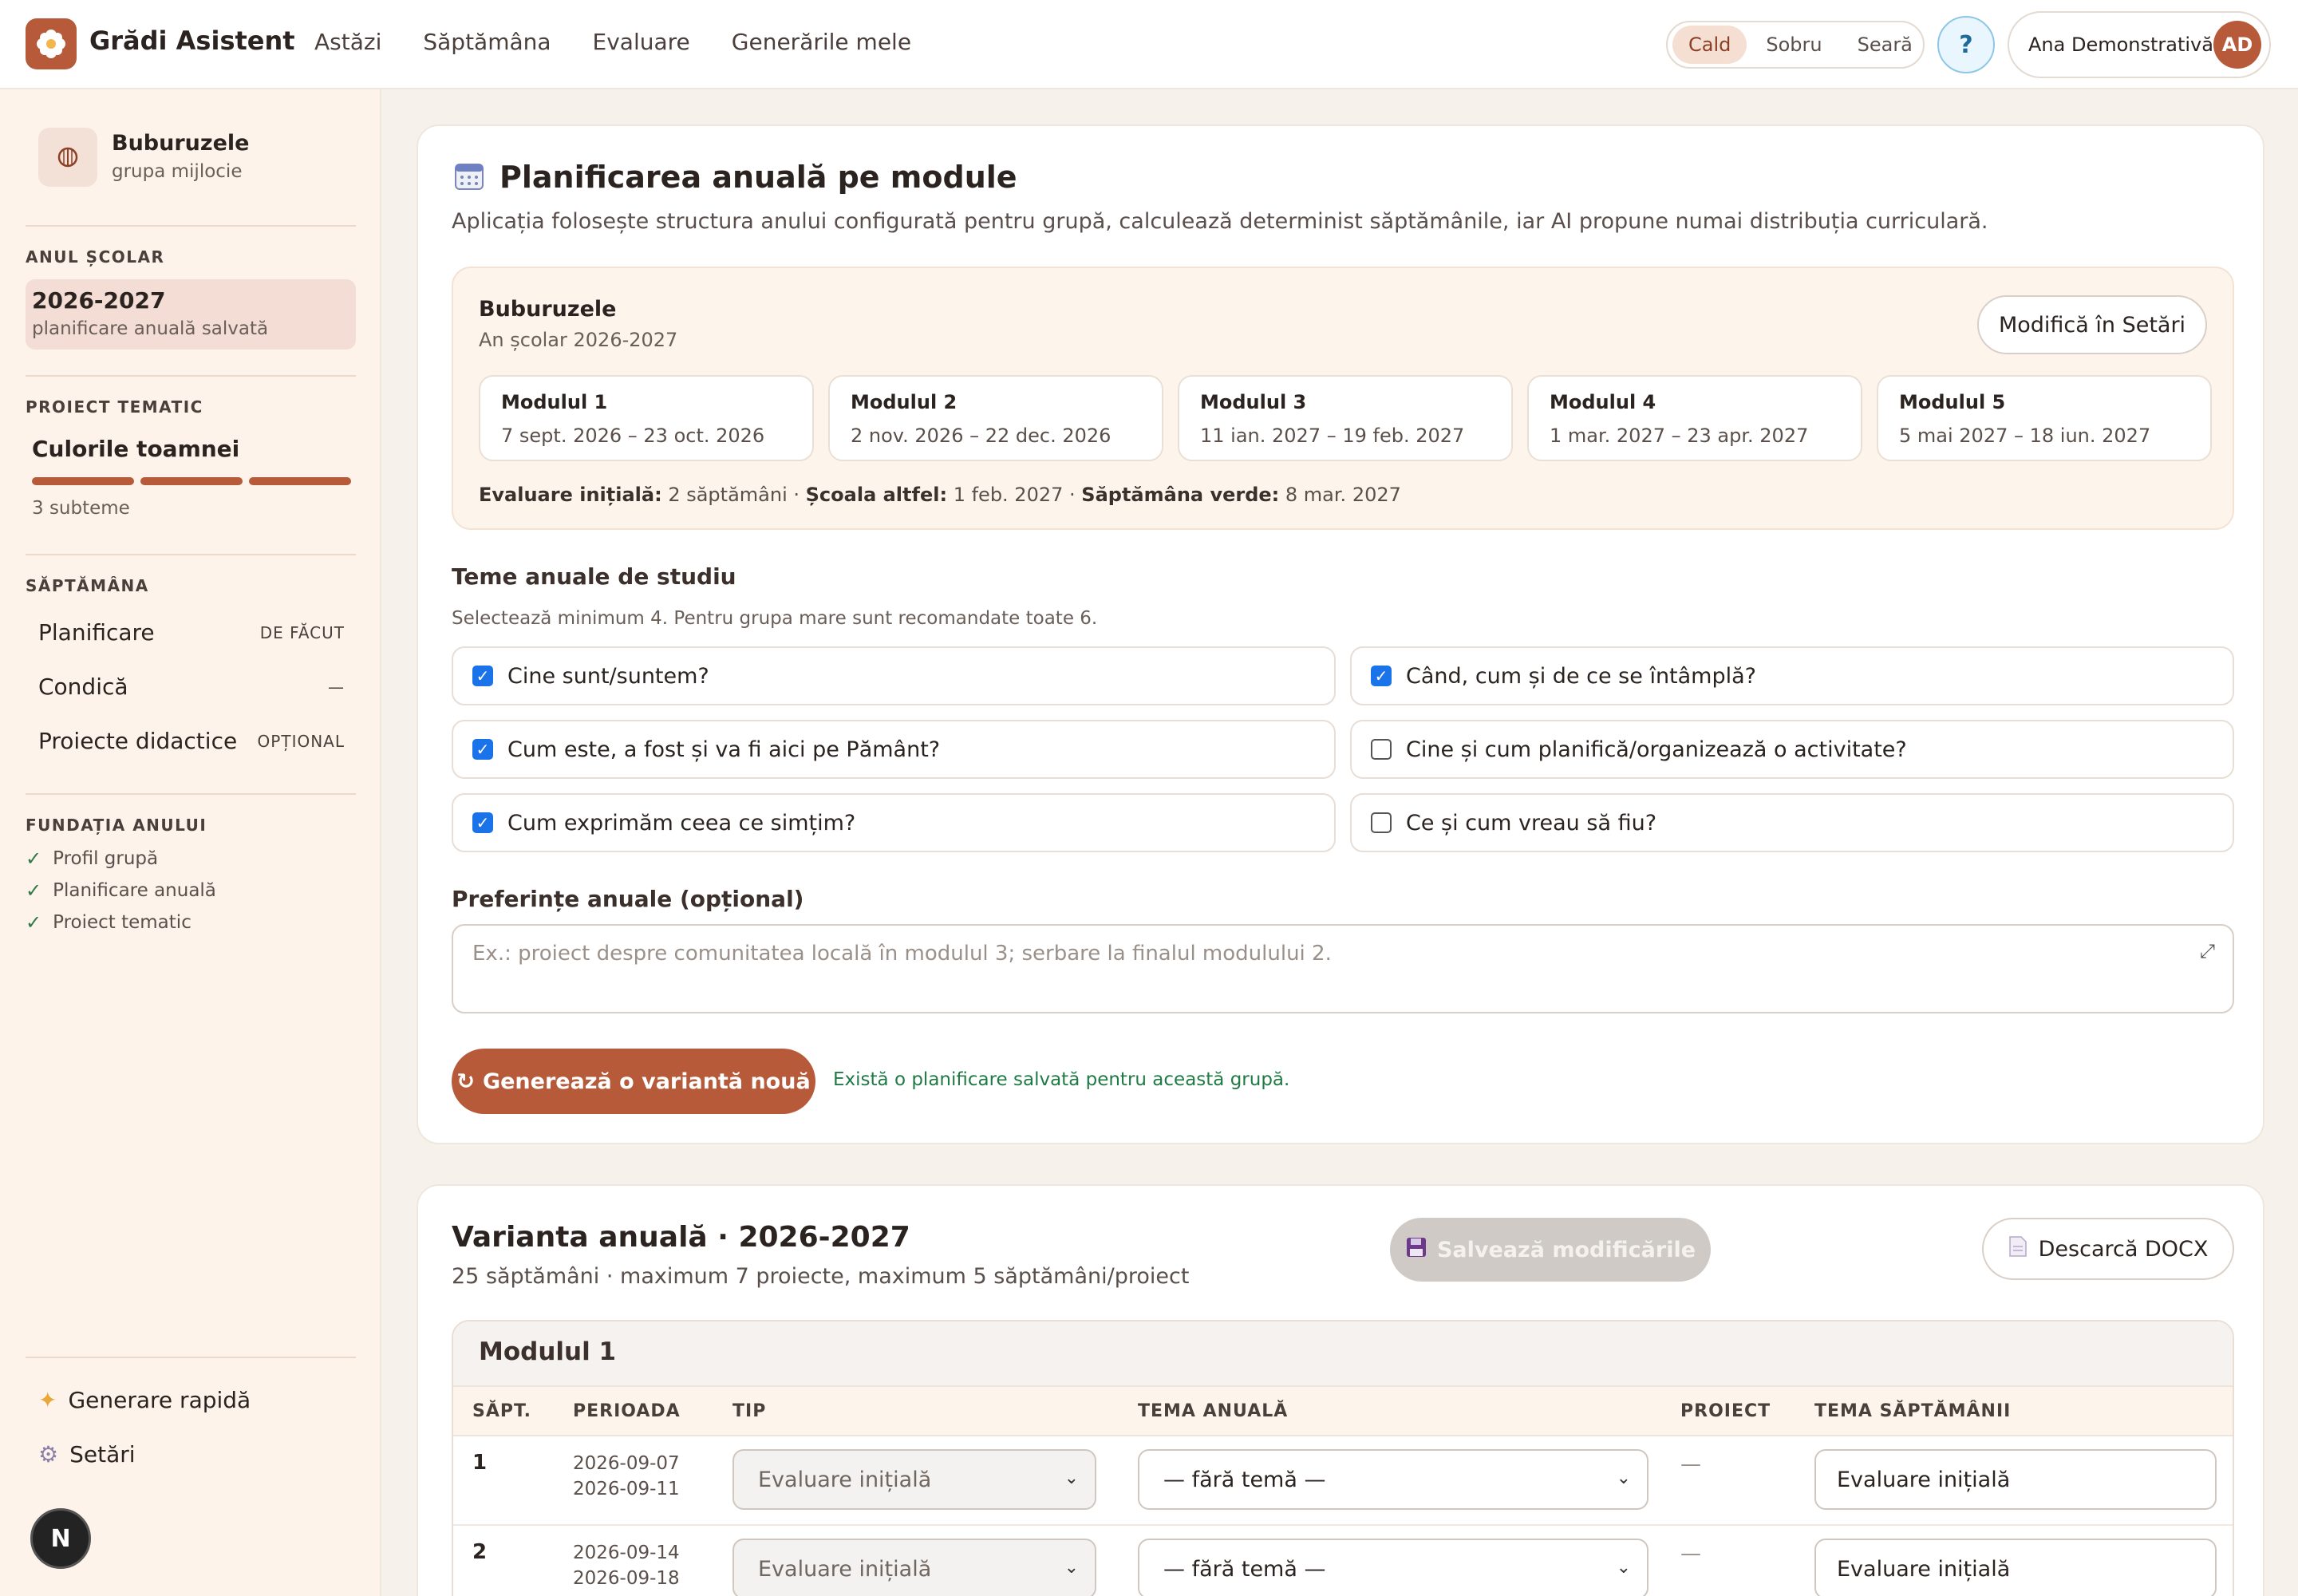  I want to click on page-title: Planificarea anuală pe module, so click(758, 177).